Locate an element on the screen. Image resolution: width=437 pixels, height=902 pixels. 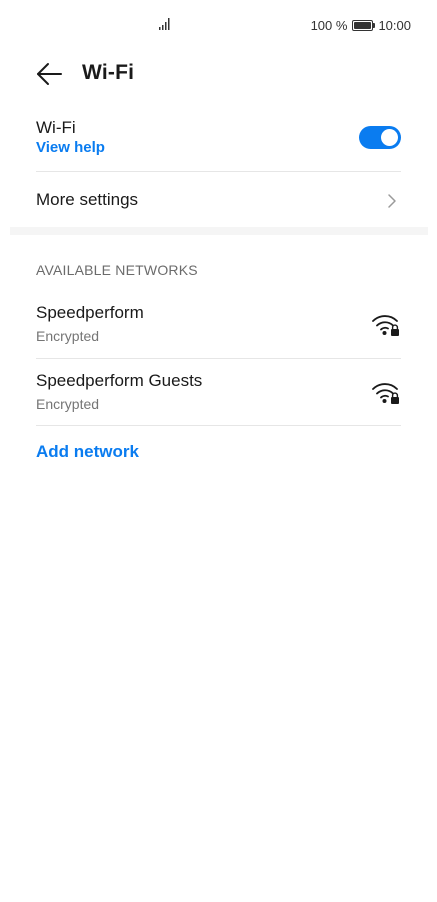
network-name: Speedperform is located at coordinates (90, 312).